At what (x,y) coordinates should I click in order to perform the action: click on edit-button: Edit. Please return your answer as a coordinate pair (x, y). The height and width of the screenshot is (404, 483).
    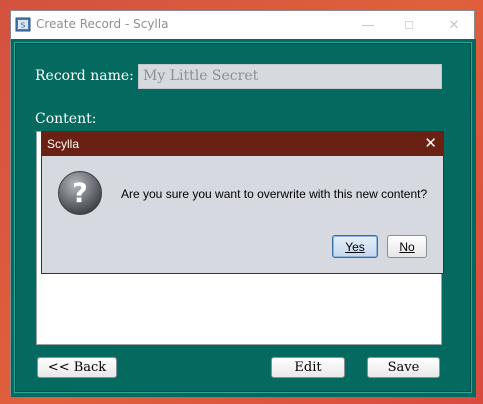
    Looking at the image, I should click on (308, 367).